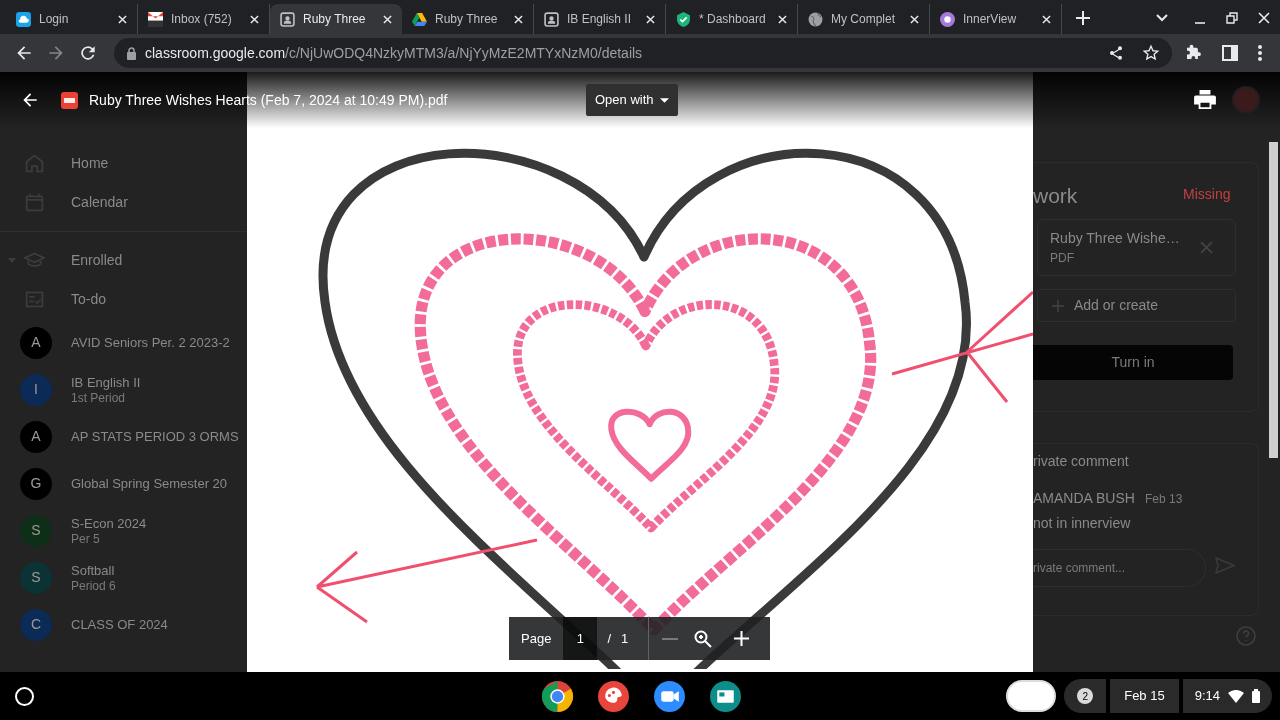 The height and width of the screenshot is (720, 1280). Describe the element at coordinates (1083, 18) in the screenshot. I see `new-tab-icon` at that location.